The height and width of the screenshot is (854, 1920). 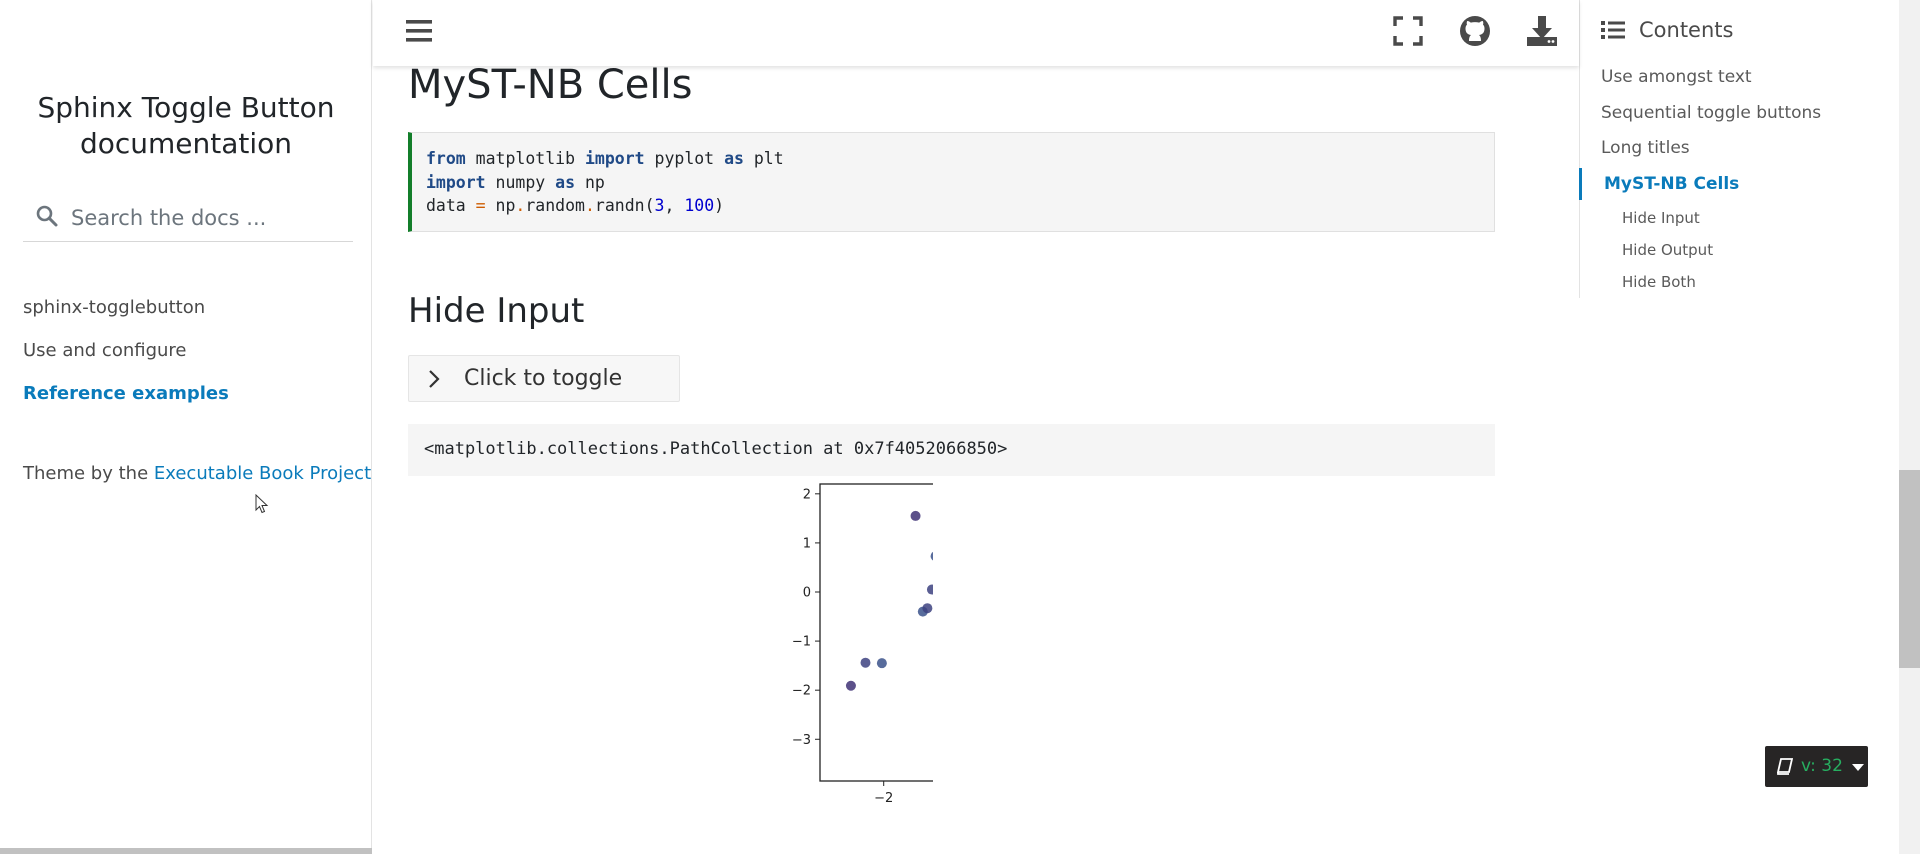 What do you see at coordinates (520, 182) in the screenshot?
I see `code-token: numpy` at bounding box center [520, 182].